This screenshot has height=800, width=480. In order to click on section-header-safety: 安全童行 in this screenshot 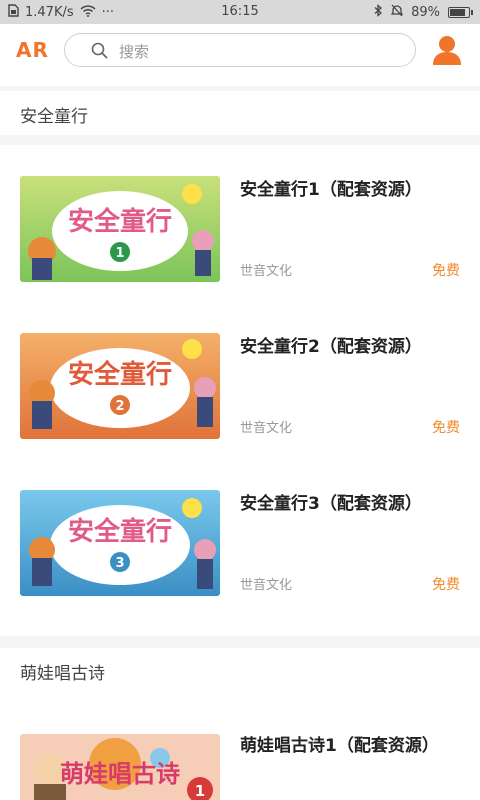, I will do `click(240, 113)`.